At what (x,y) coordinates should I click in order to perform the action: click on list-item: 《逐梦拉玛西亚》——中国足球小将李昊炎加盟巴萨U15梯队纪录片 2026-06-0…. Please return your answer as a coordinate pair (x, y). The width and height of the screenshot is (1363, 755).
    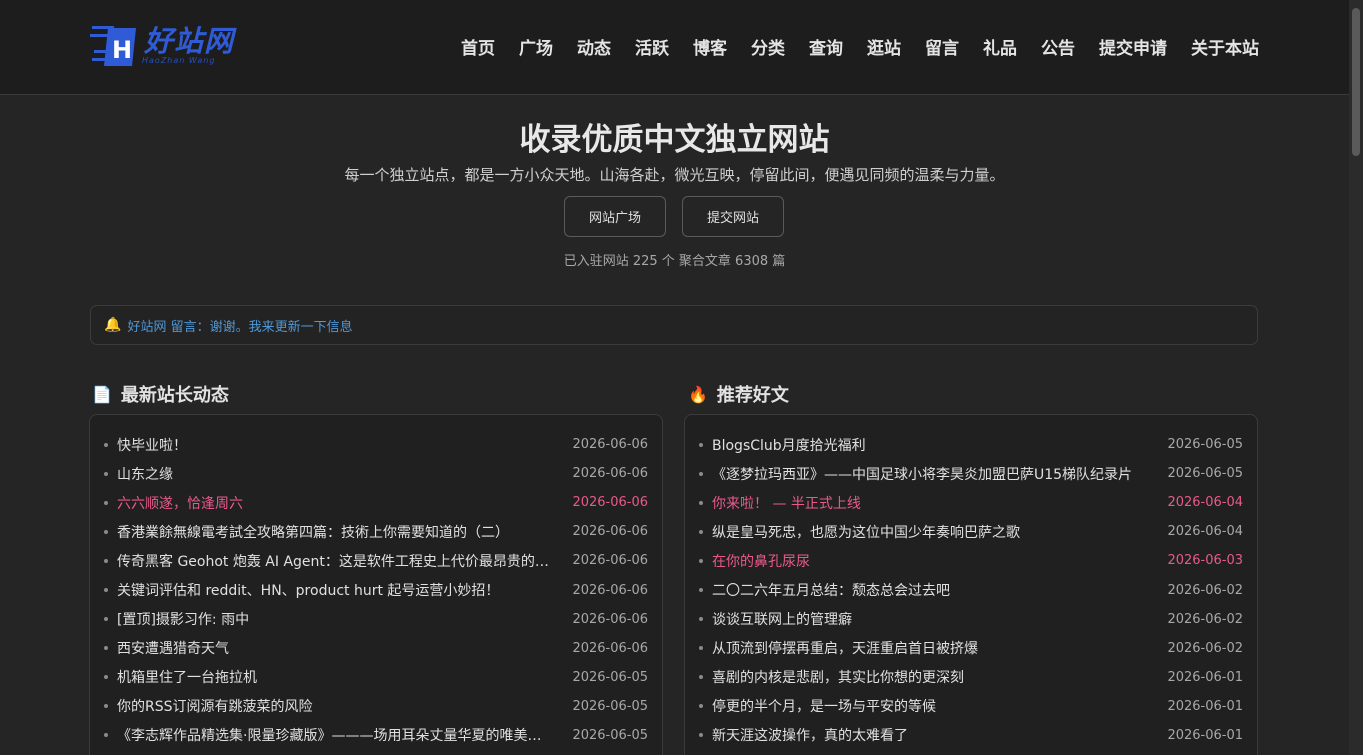
    Looking at the image, I should click on (971, 473).